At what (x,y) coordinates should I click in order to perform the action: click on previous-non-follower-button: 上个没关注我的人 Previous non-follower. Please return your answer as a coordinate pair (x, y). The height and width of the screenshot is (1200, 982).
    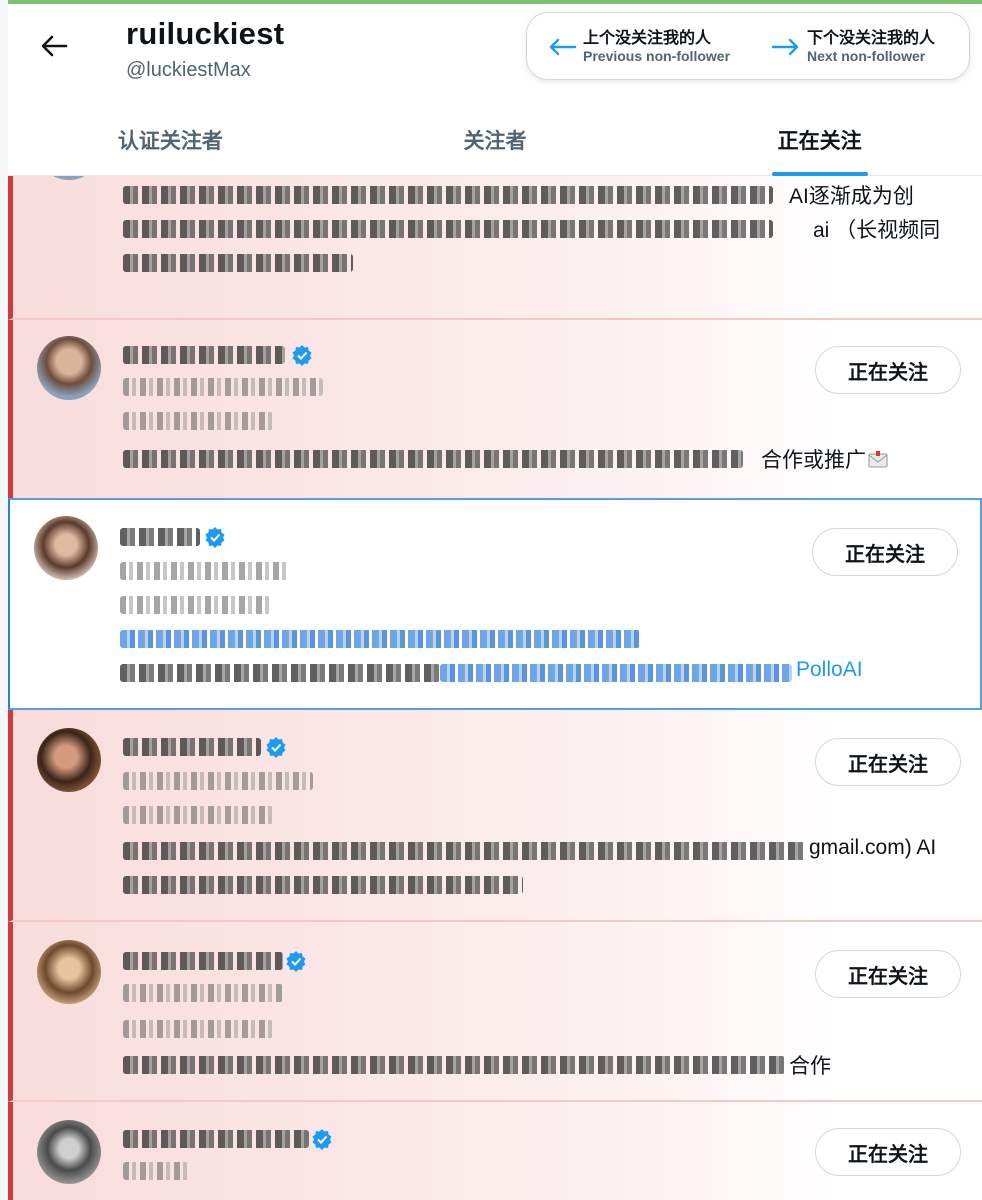
    Looking at the image, I should click on (647, 47).